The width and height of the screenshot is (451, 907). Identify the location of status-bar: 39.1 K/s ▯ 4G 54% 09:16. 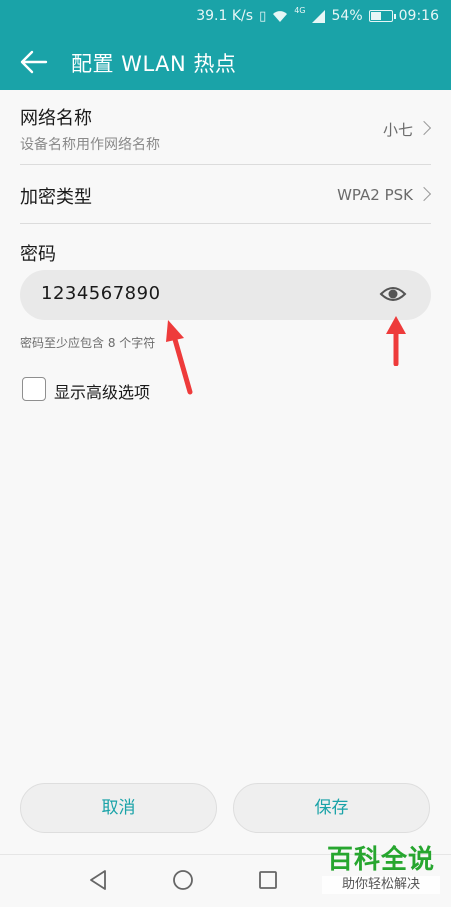
(225, 17).